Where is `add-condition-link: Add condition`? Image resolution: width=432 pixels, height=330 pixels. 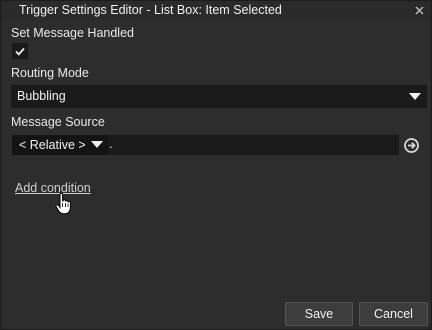 add-condition-link: Add condition is located at coordinates (53, 188).